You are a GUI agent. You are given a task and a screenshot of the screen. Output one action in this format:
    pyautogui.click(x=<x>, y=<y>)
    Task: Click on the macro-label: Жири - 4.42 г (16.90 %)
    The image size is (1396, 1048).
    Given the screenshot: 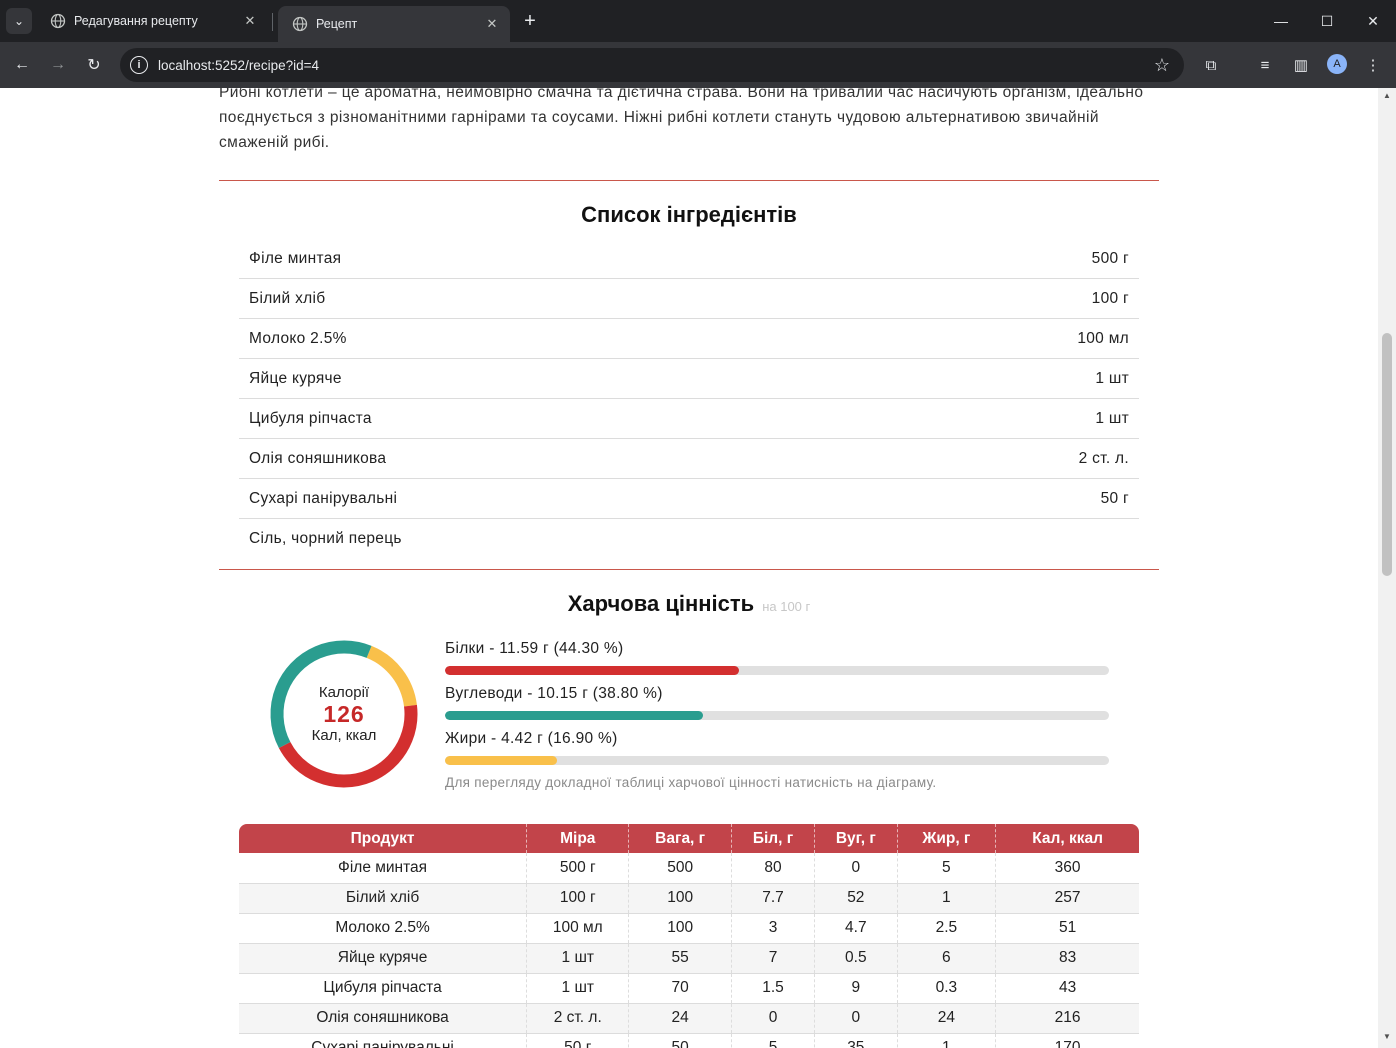 What is the action you would take?
    pyautogui.click(x=531, y=738)
    